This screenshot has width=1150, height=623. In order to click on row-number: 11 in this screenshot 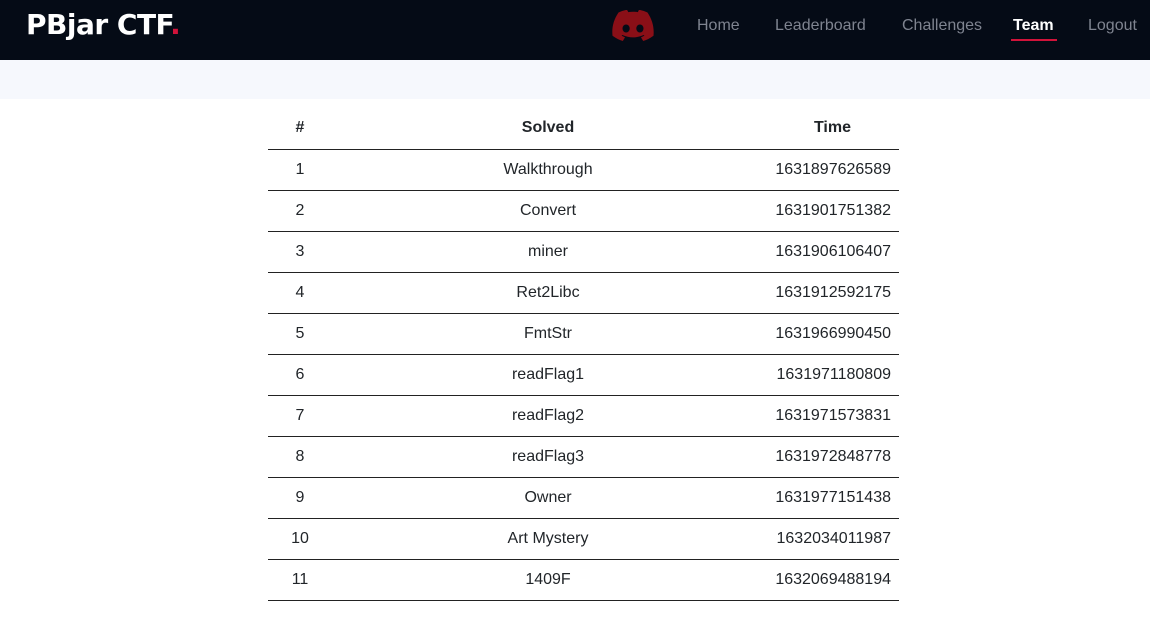, I will do `click(300, 580)`.